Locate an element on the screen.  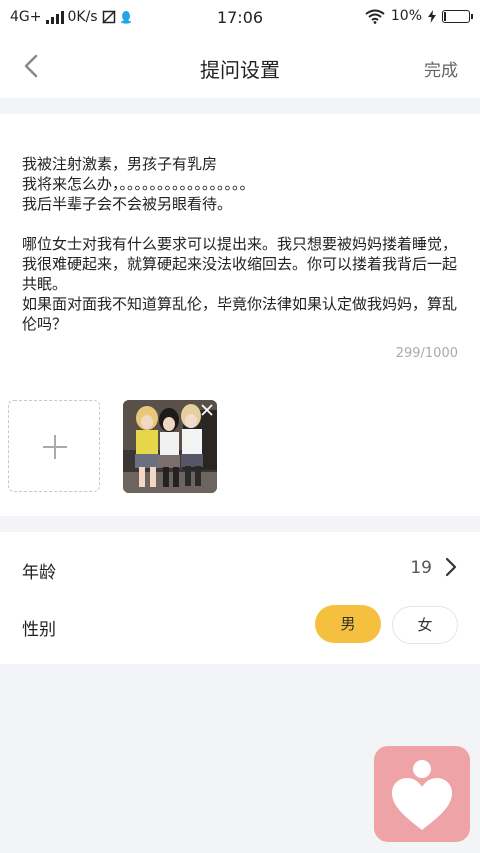
nav-bar: 提问设置 完成 is located at coordinates (240, 66).